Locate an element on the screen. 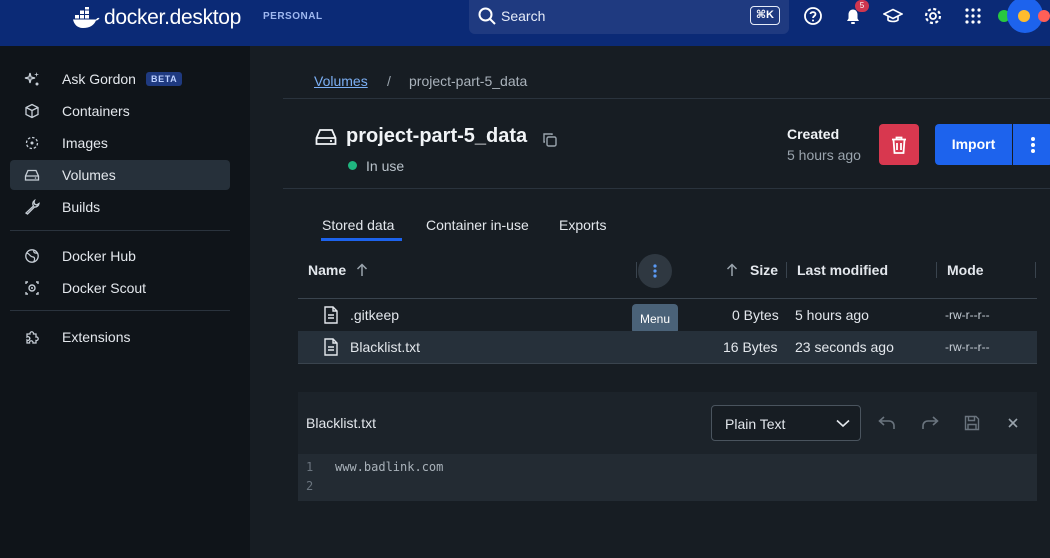 This screenshot has height=558, width=1050. active-tab-indicator is located at coordinates (361, 239).